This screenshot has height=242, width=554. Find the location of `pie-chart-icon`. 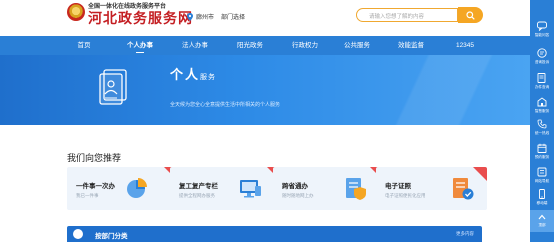

pie-chart-icon is located at coordinates (137, 188).